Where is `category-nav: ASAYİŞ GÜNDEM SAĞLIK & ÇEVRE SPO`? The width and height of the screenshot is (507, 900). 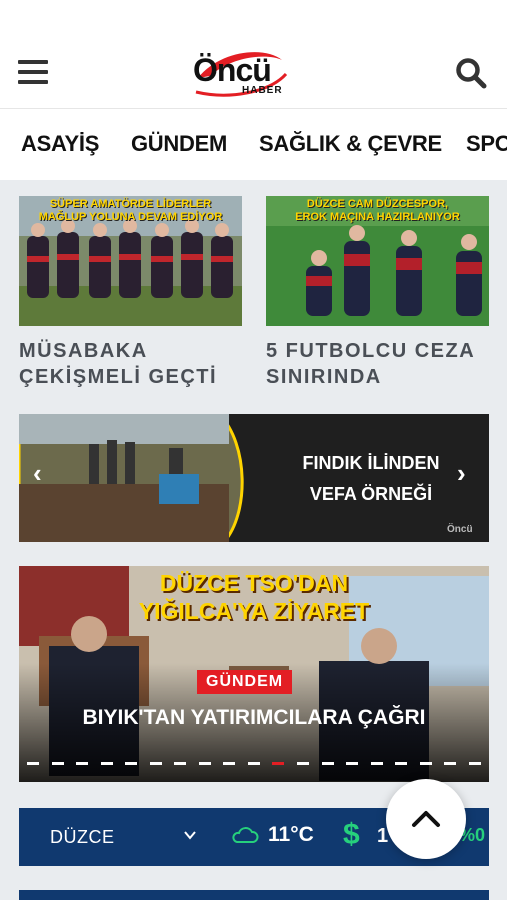 category-nav: ASAYİŞ GÜNDEM SAĞLIK & ÇEVRE SPO is located at coordinates (253, 144).